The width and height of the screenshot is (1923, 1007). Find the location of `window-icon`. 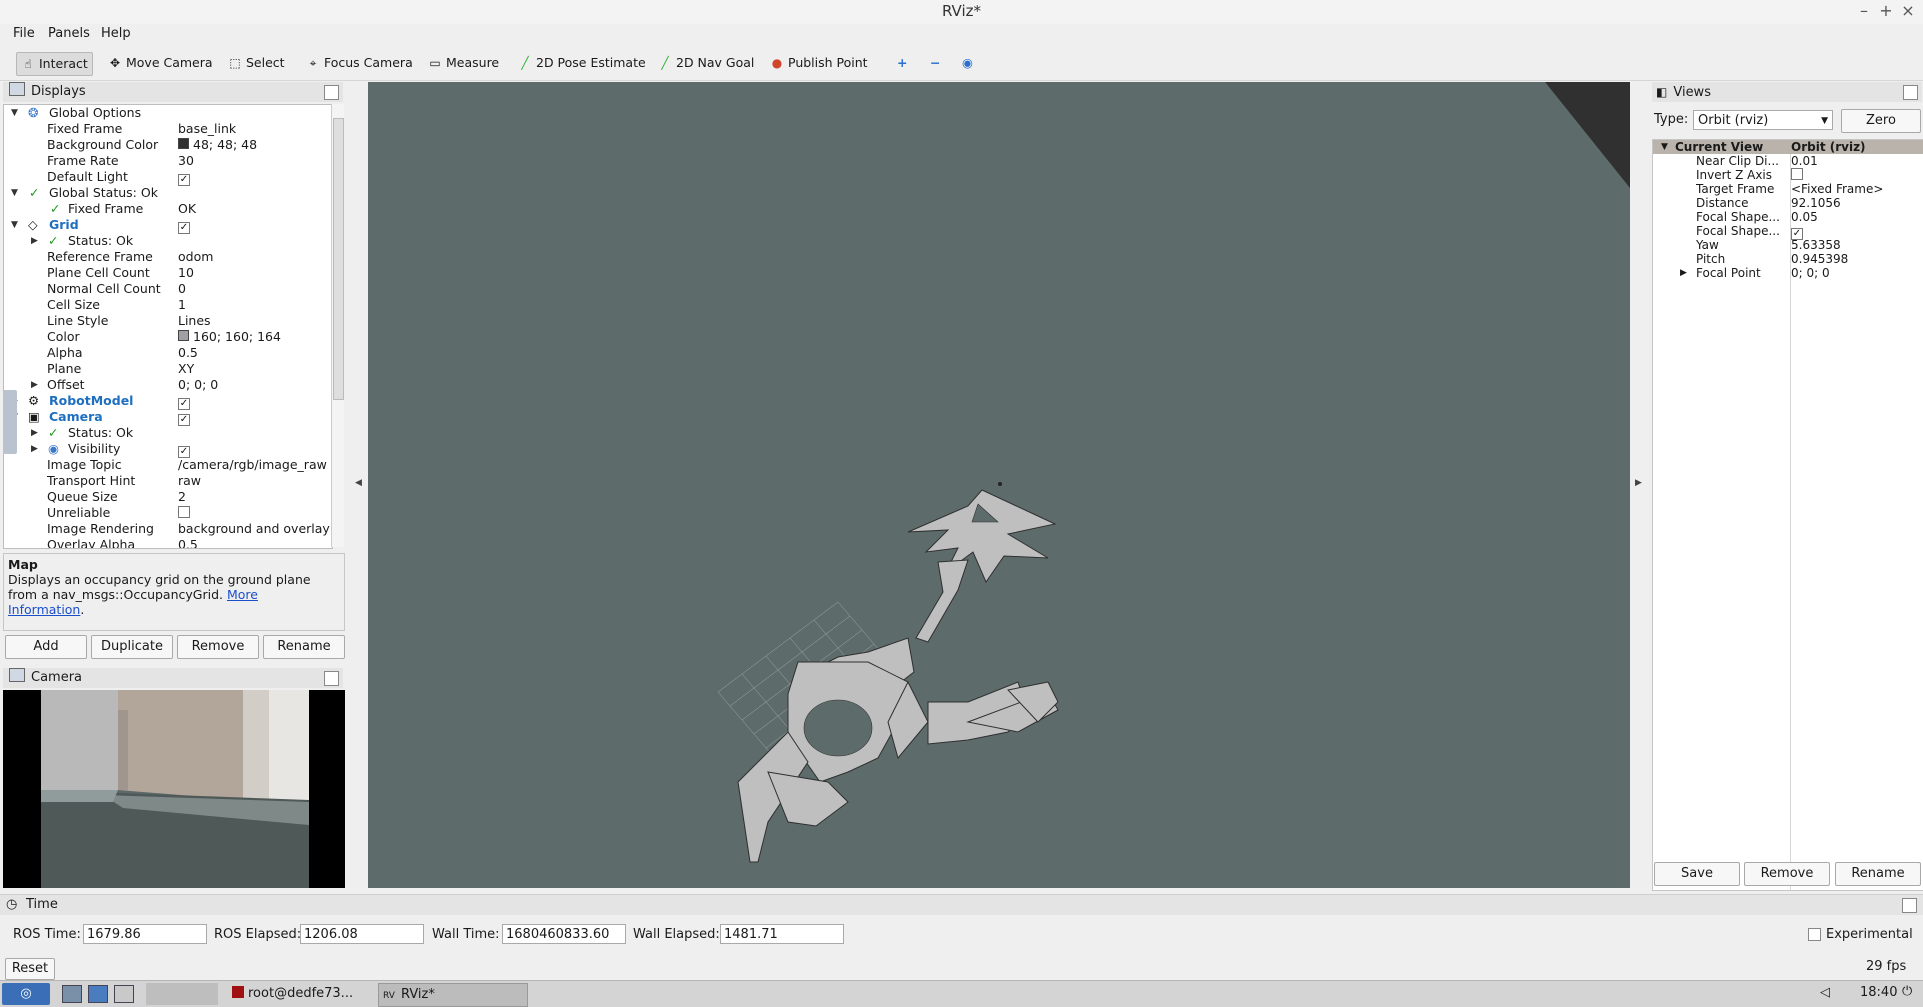

window-icon is located at coordinates (124, 994).